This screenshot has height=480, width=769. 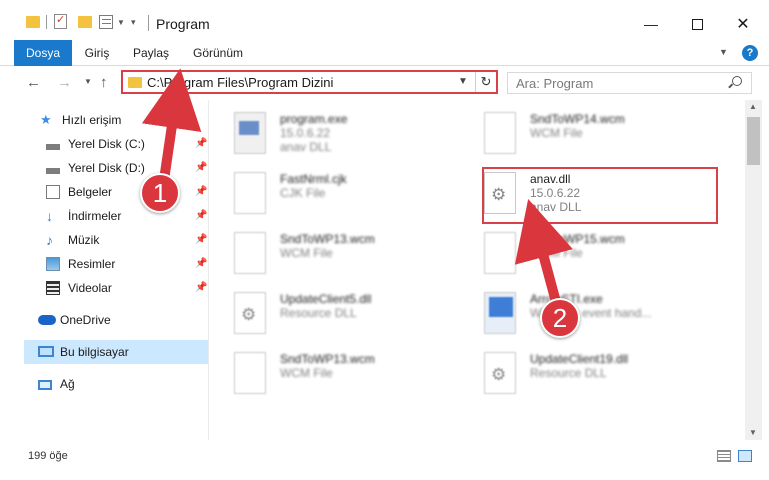 What do you see at coordinates (133, 26) in the screenshot?
I see `customize-quick-access-icon: ▾` at bounding box center [133, 26].